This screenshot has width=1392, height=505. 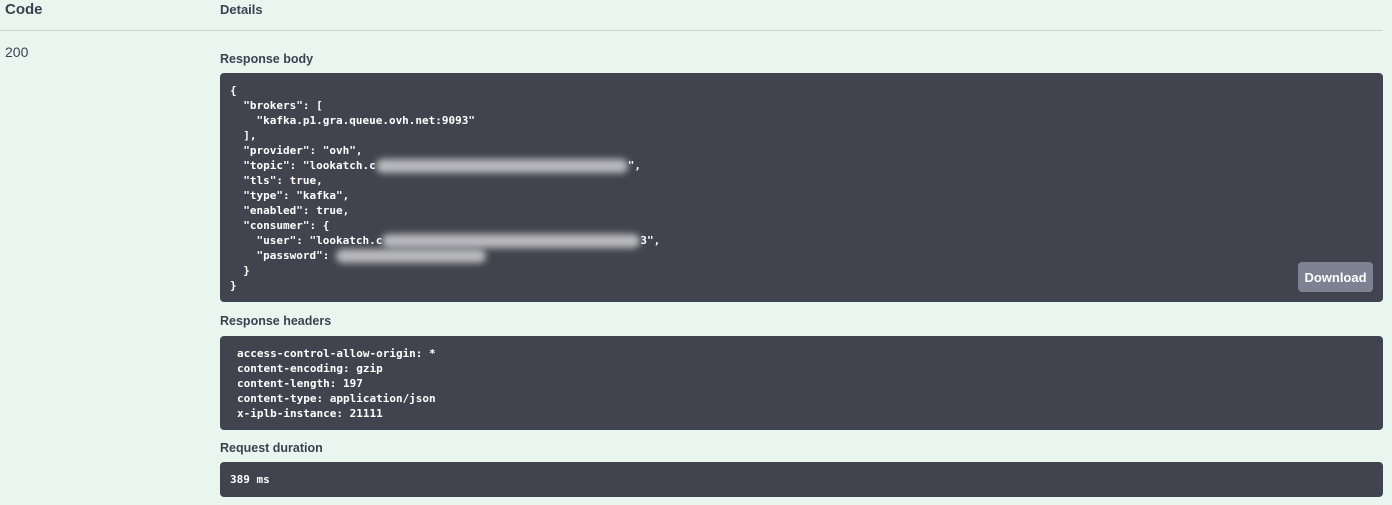 What do you see at coordinates (1335, 277) in the screenshot?
I see `download-button: Download` at bounding box center [1335, 277].